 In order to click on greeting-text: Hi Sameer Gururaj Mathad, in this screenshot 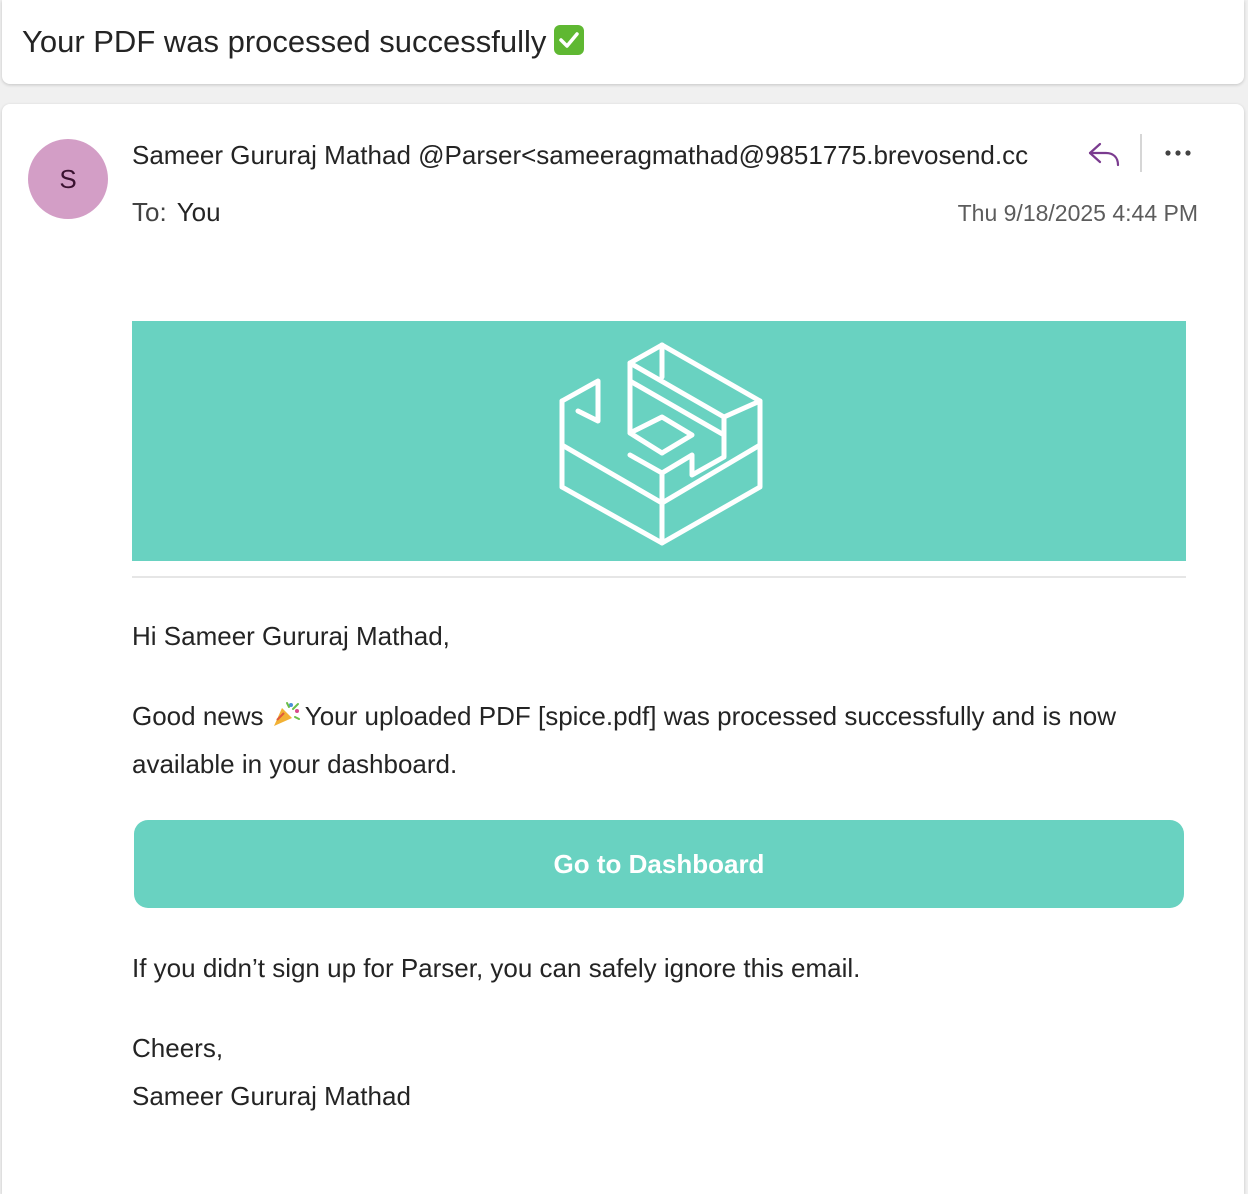, I will do `click(291, 636)`.